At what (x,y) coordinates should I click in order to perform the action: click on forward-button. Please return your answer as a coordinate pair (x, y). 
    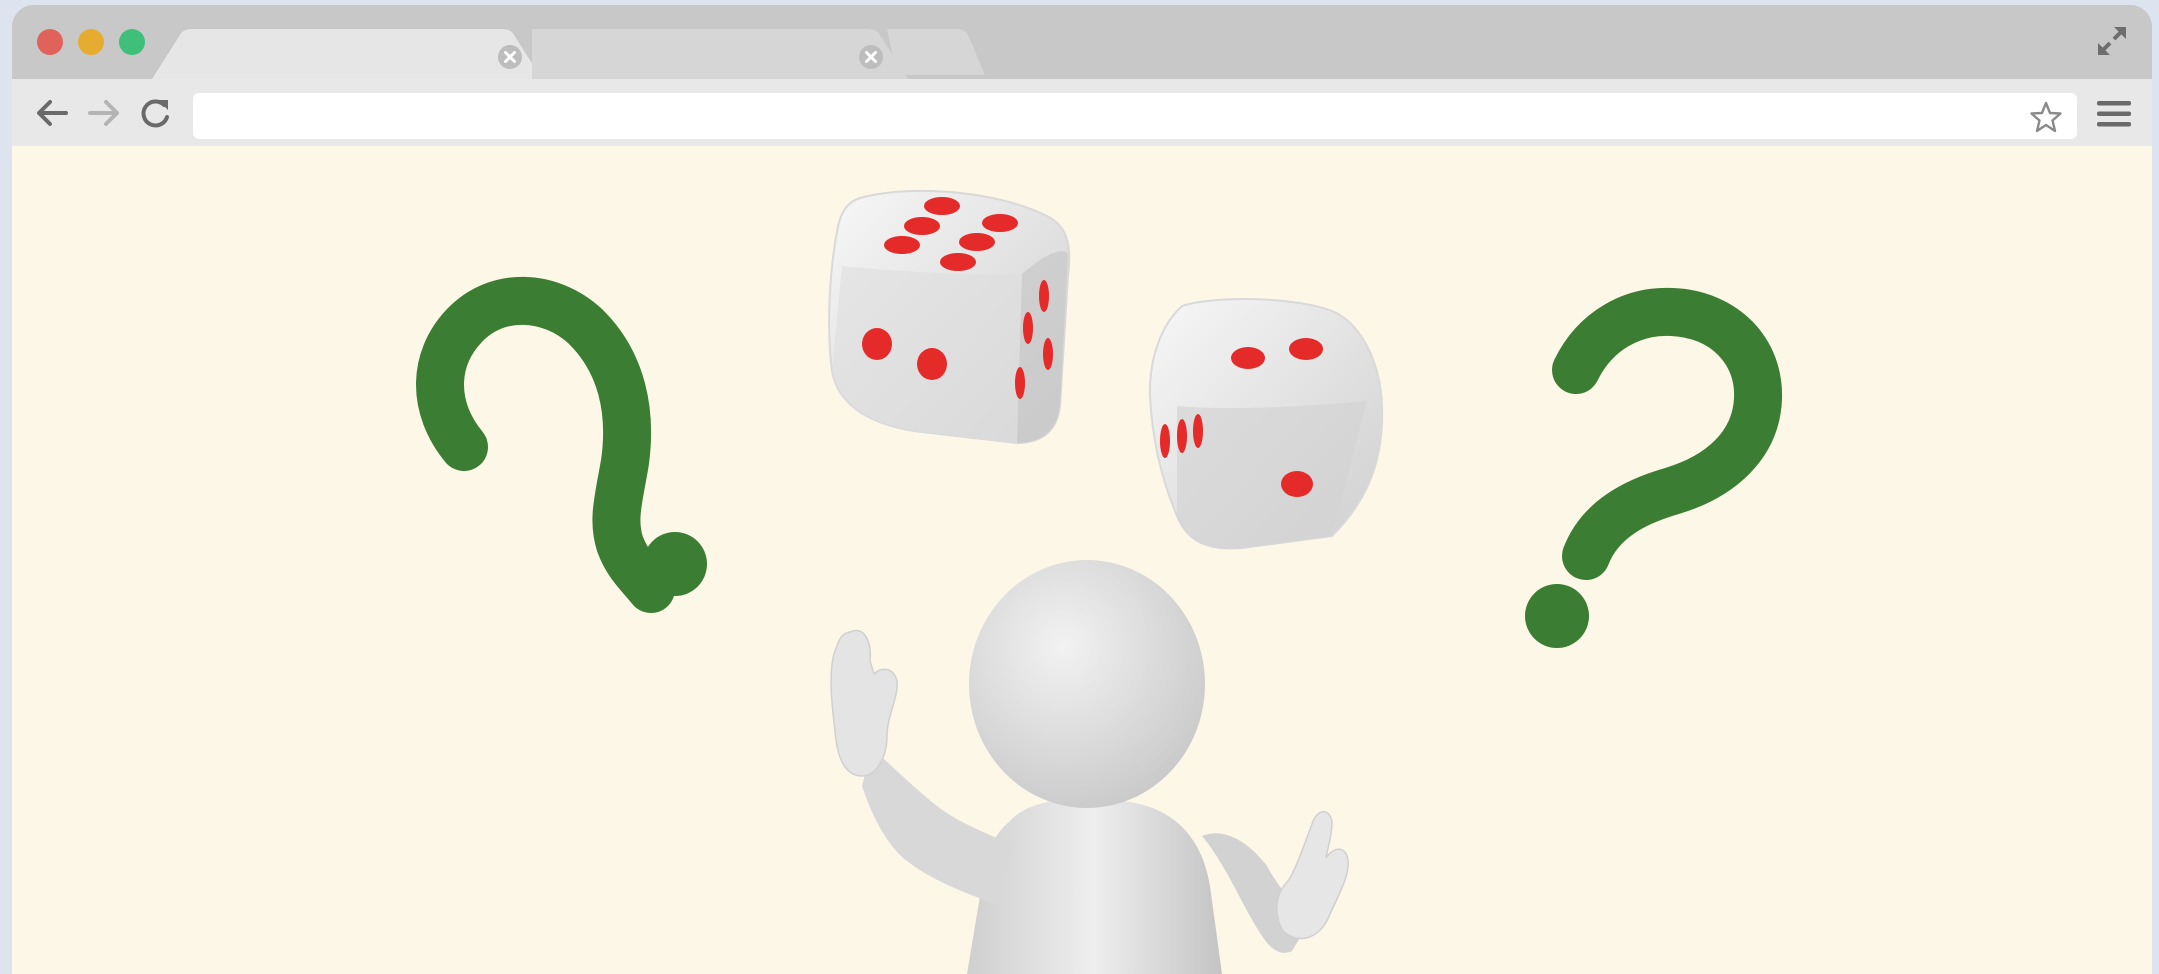
    Looking at the image, I should click on (104, 113).